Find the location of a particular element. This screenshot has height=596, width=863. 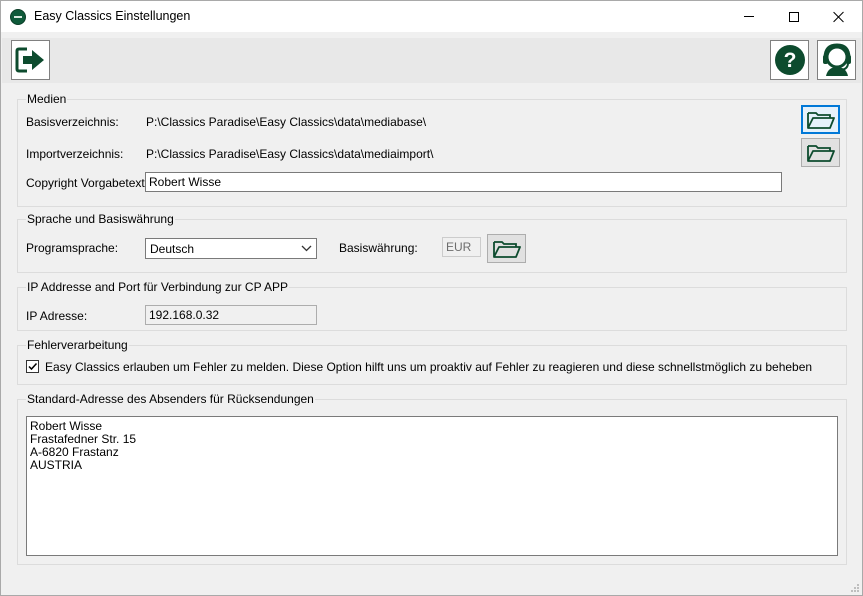

easy-classics-logo-icon is located at coordinates (18, 17).